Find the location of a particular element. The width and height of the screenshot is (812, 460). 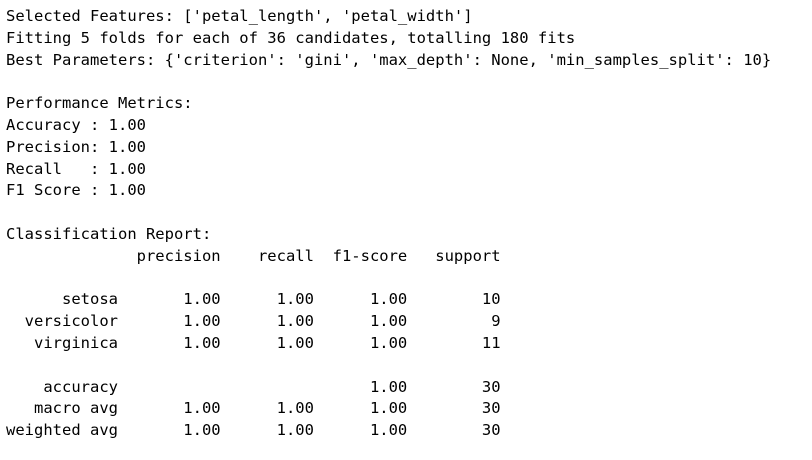

accuracy-metric-line: Accuracy : 1.00 is located at coordinates (76, 124).